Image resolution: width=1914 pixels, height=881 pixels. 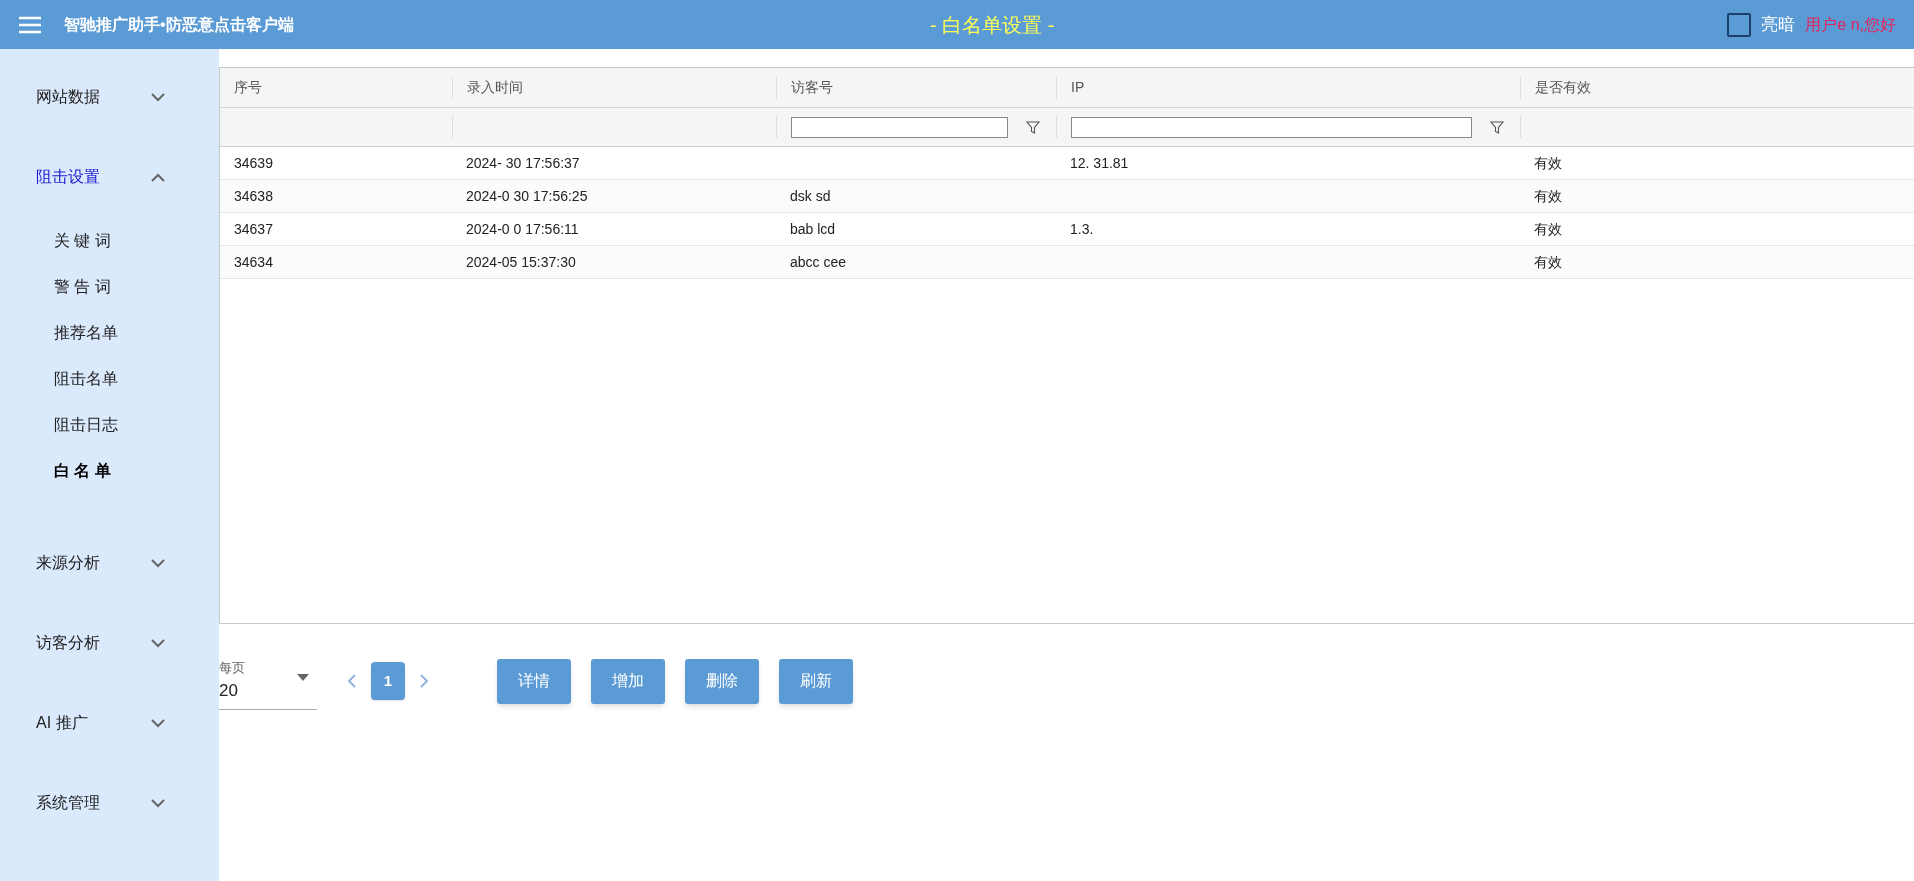 I want to click on sidebar-group: AI 推广, so click(x=109, y=723).